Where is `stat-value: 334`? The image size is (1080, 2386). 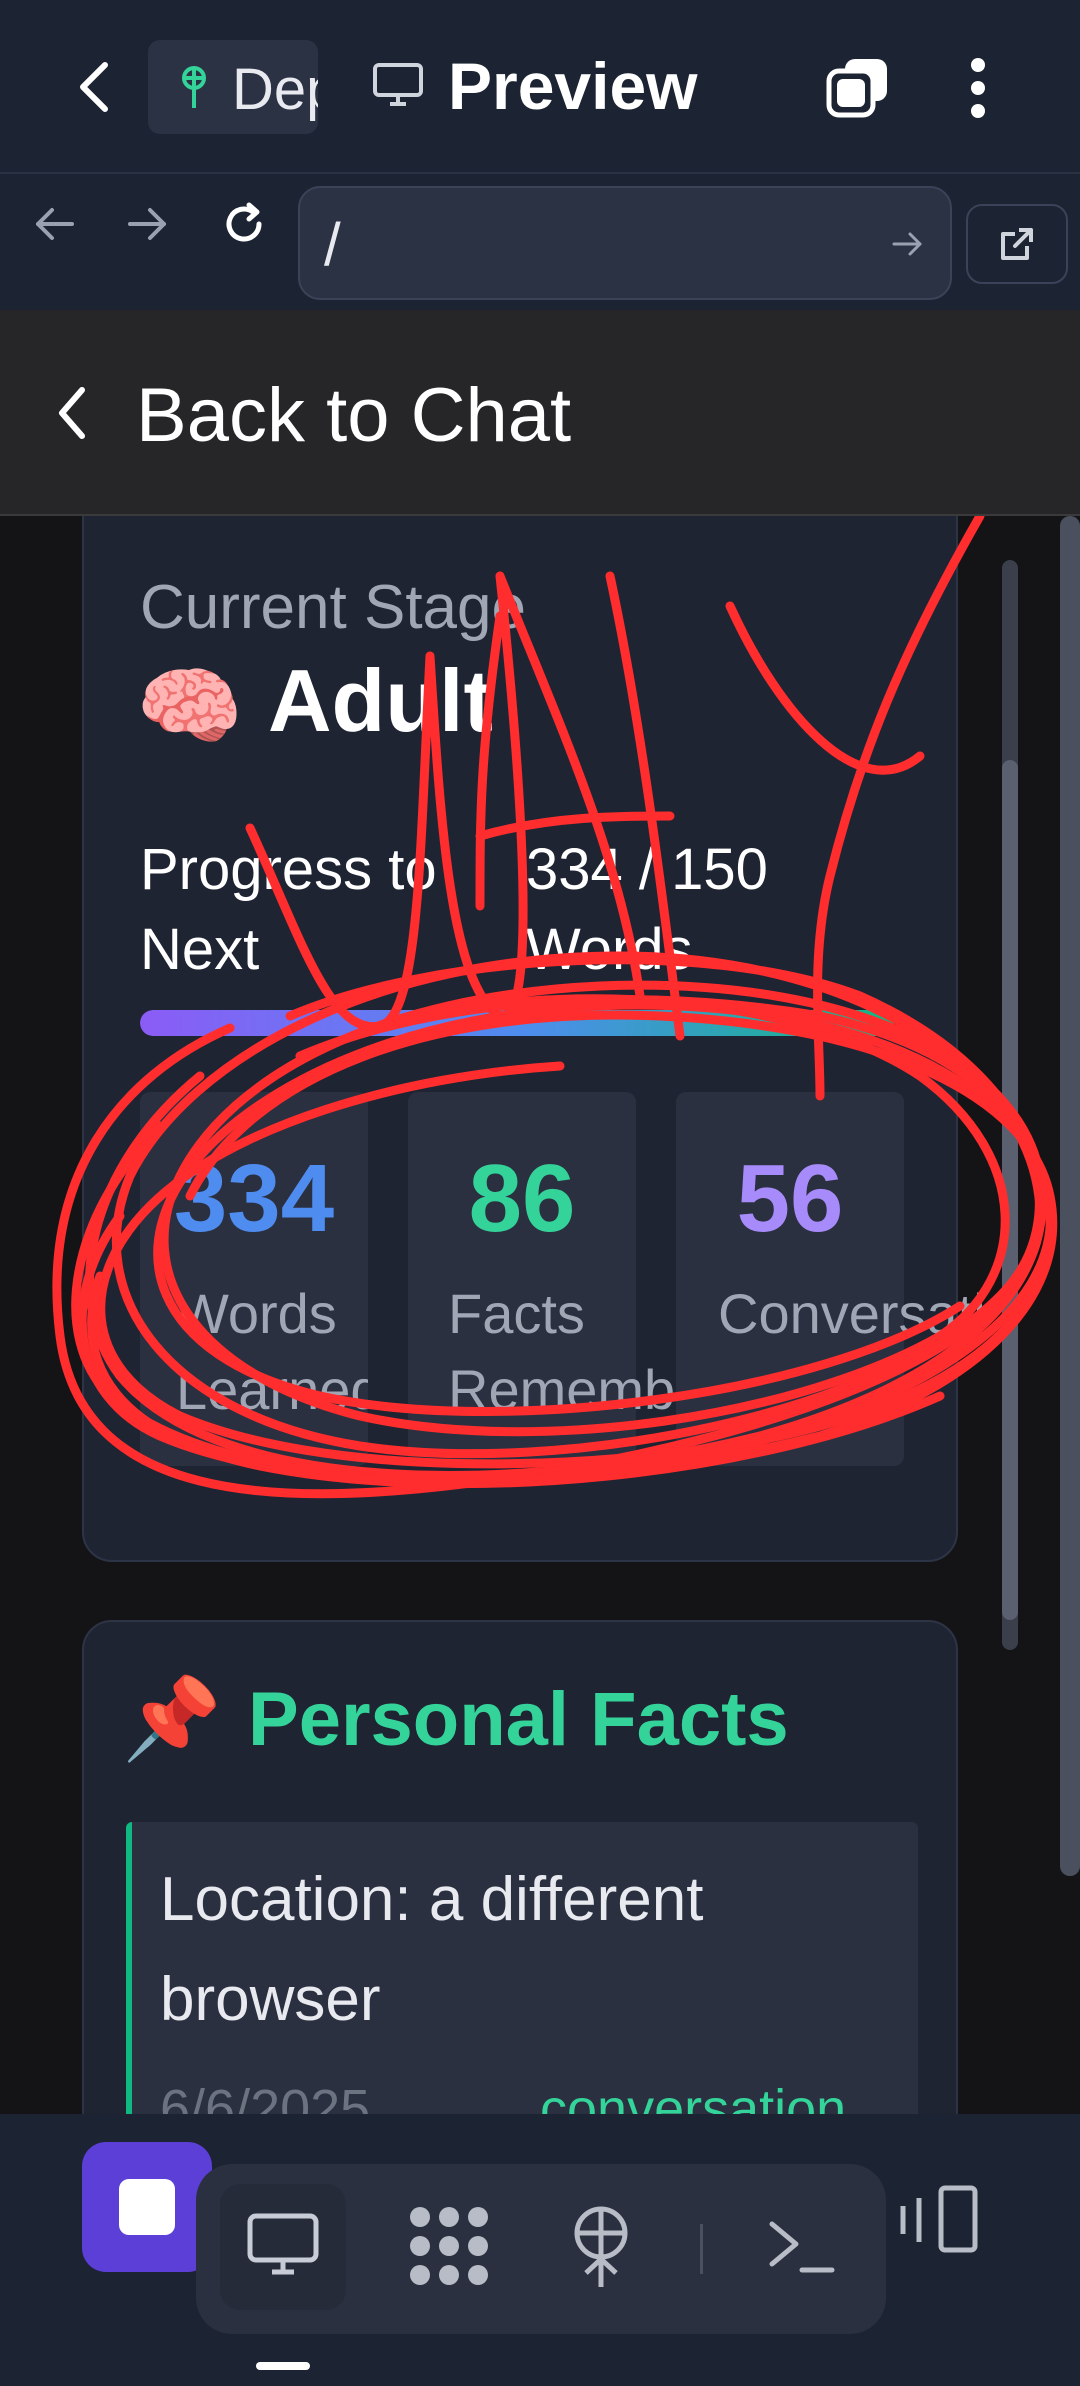
stat-value: 334 is located at coordinates (254, 1198).